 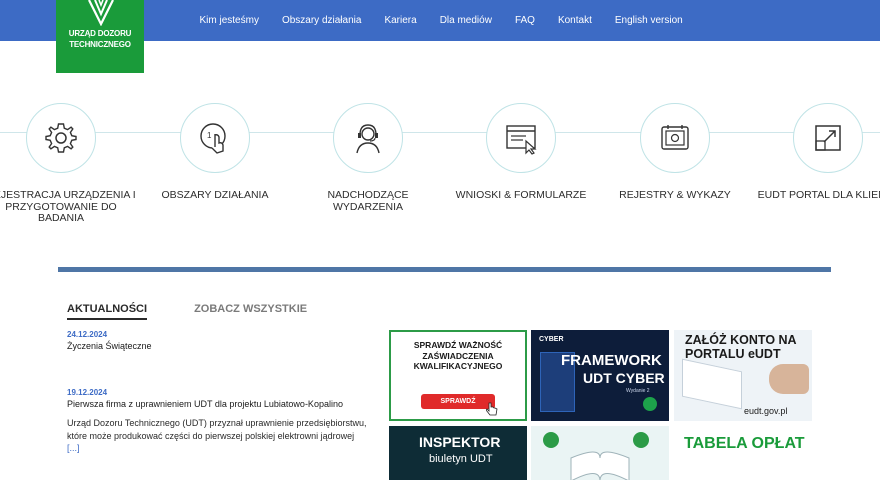 I want to click on tile-label: REJESTRY & WYKAZY, so click(x=675, y=195).